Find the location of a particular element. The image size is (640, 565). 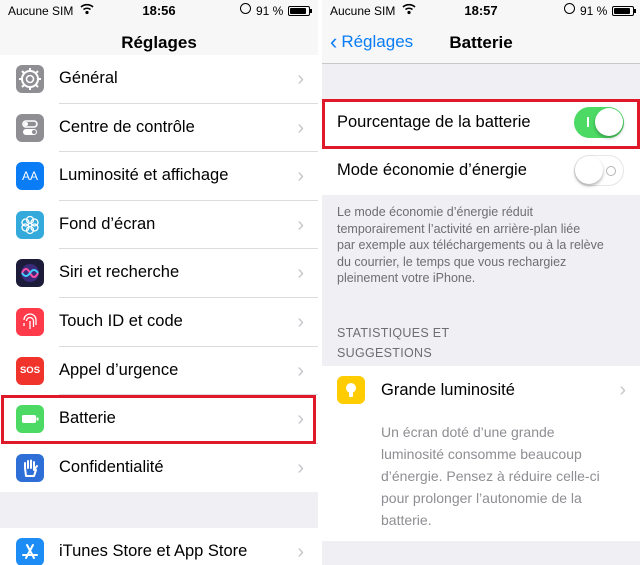

settings-row-privacy: Confidentialité › is located at coordinates (159, 468).